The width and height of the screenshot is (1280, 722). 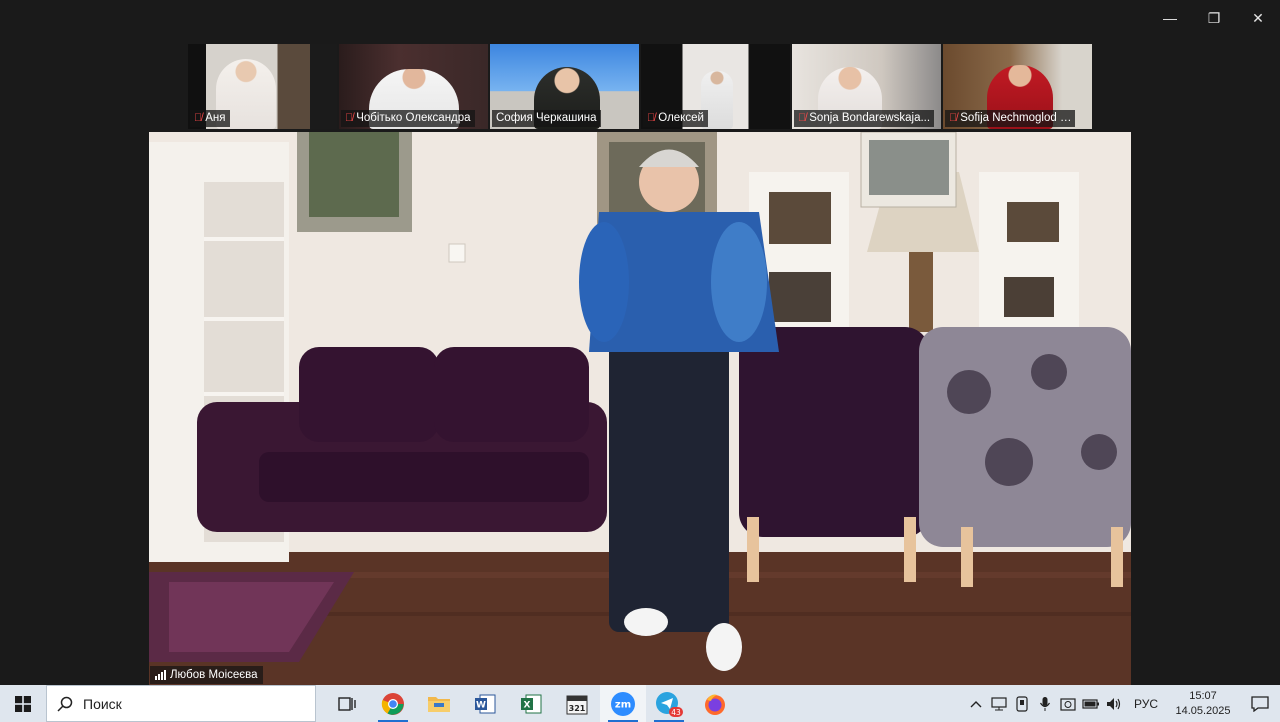 What do you see at coordinates (546, 118) in the screenshot?
I see `participant-label: София Черкашина` at bounding box center [546, 118].